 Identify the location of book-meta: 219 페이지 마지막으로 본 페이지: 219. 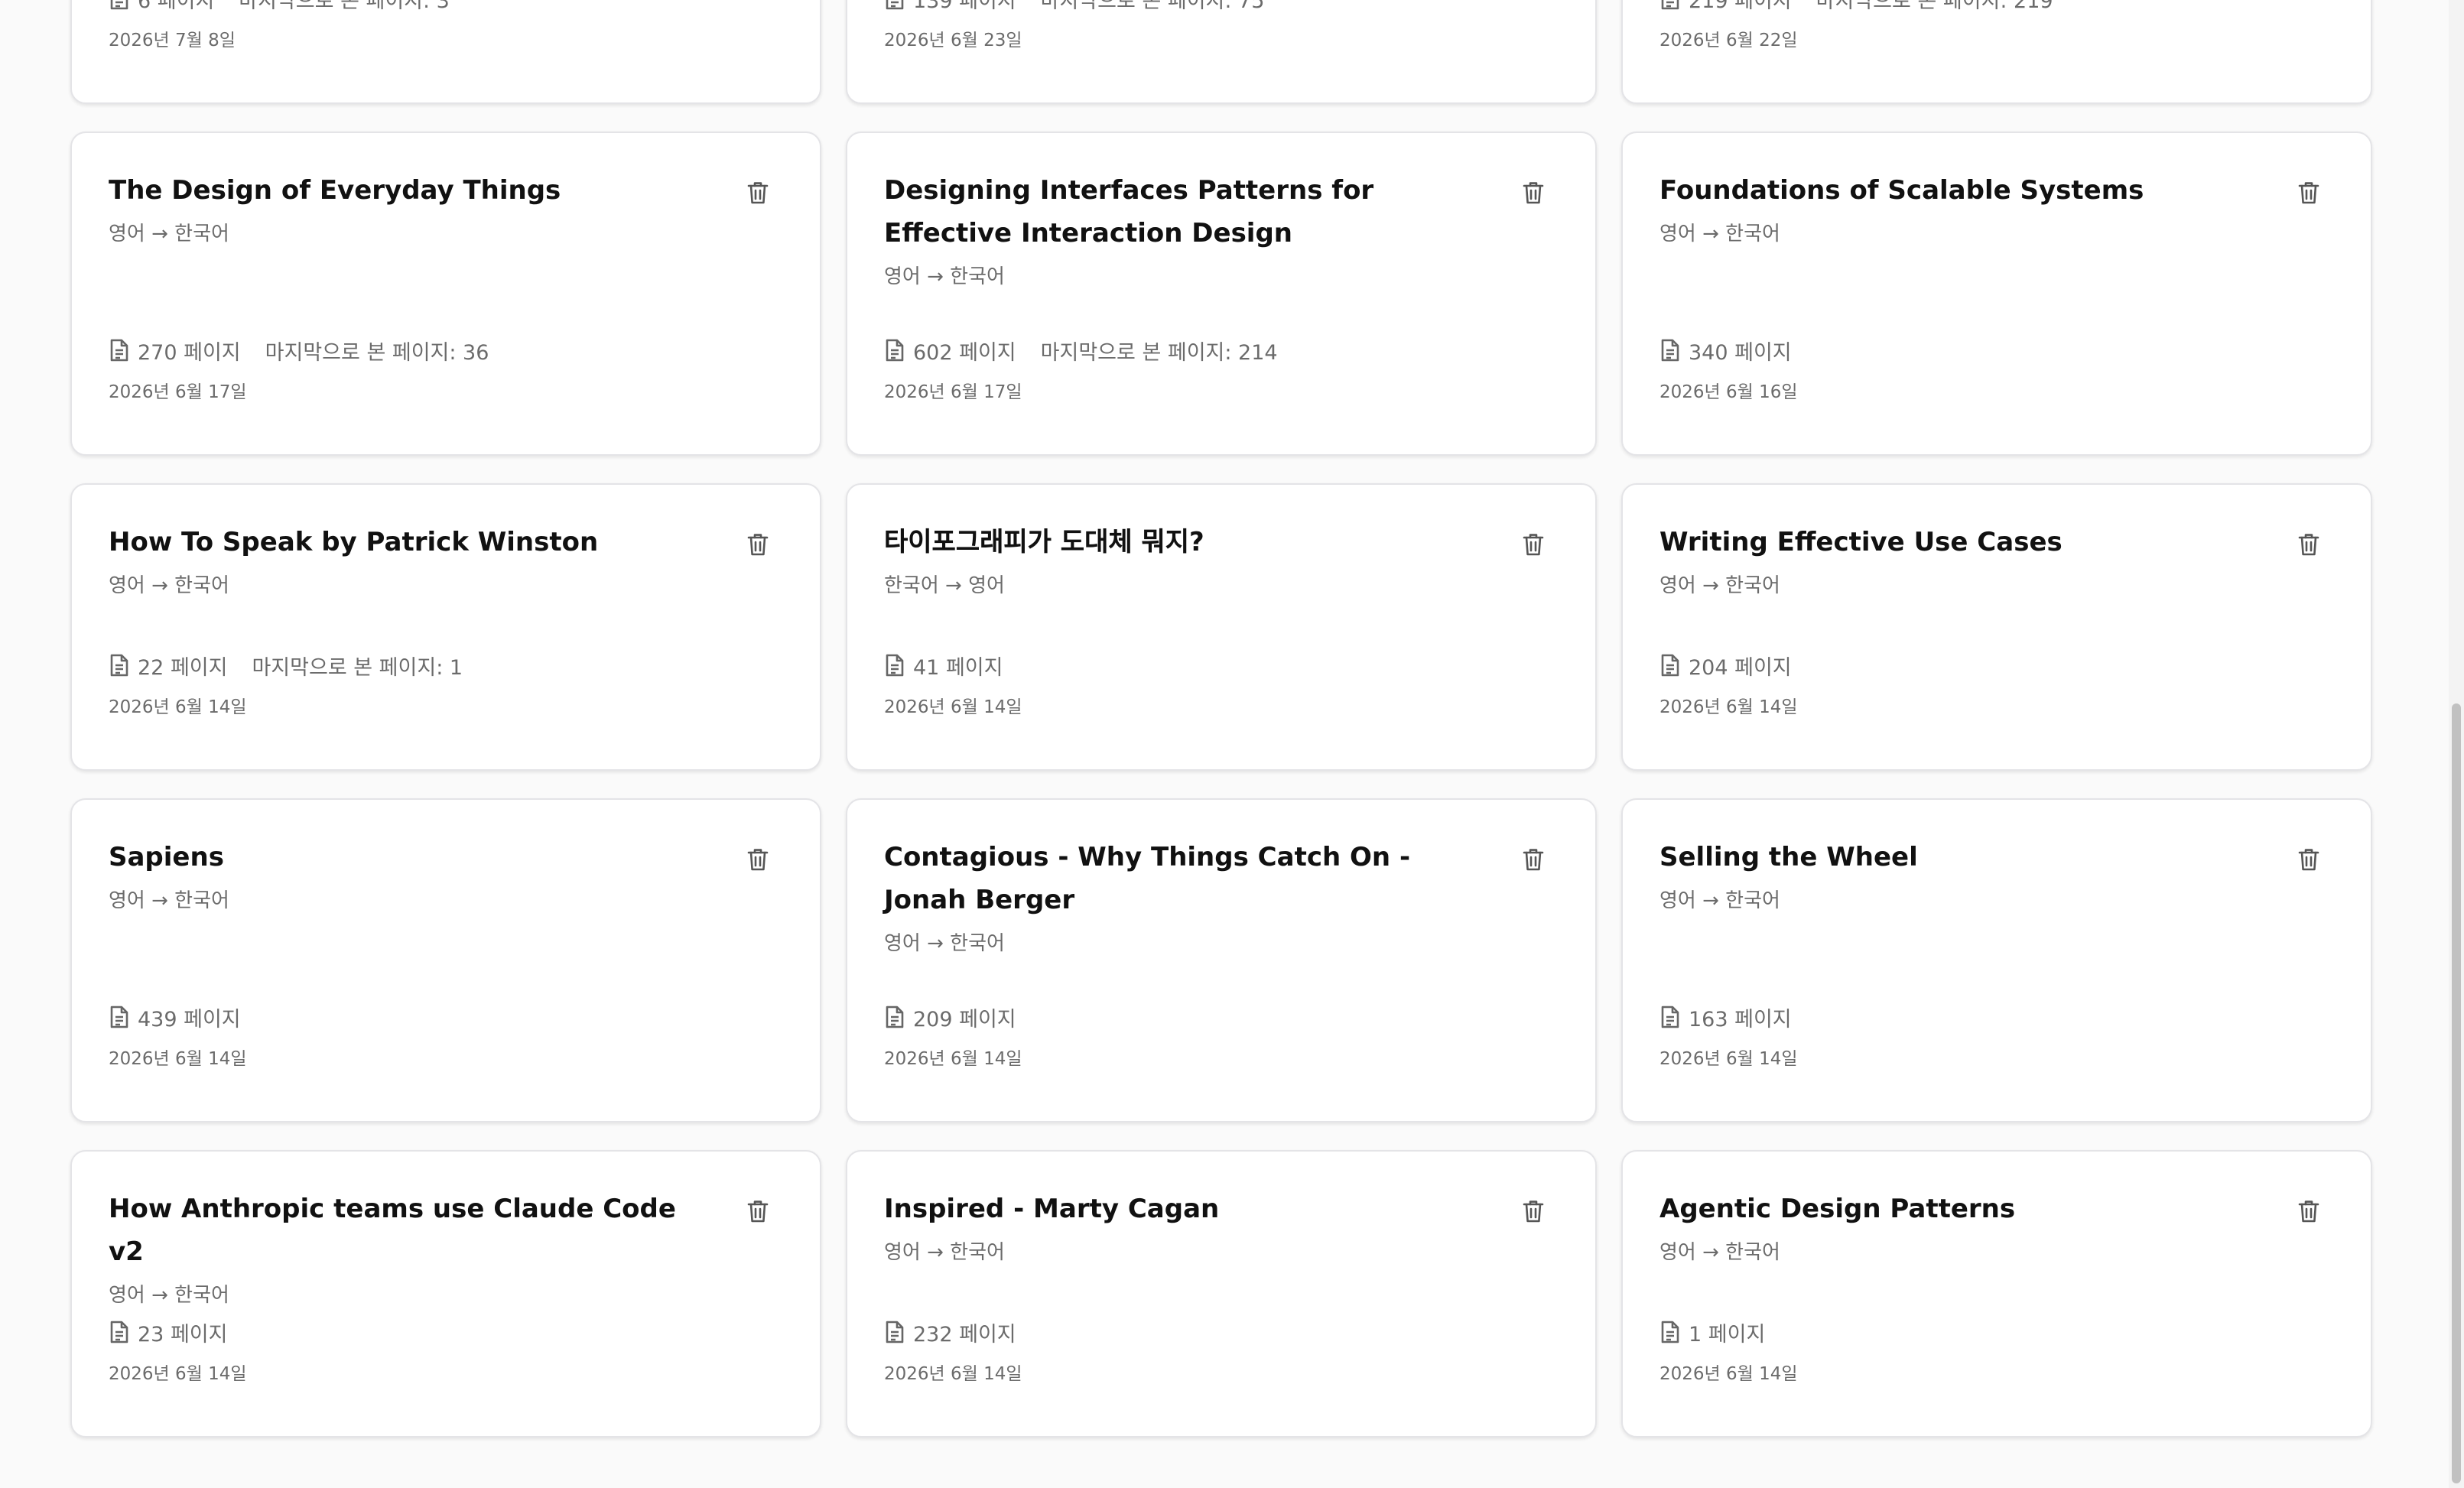
(1856, 7).